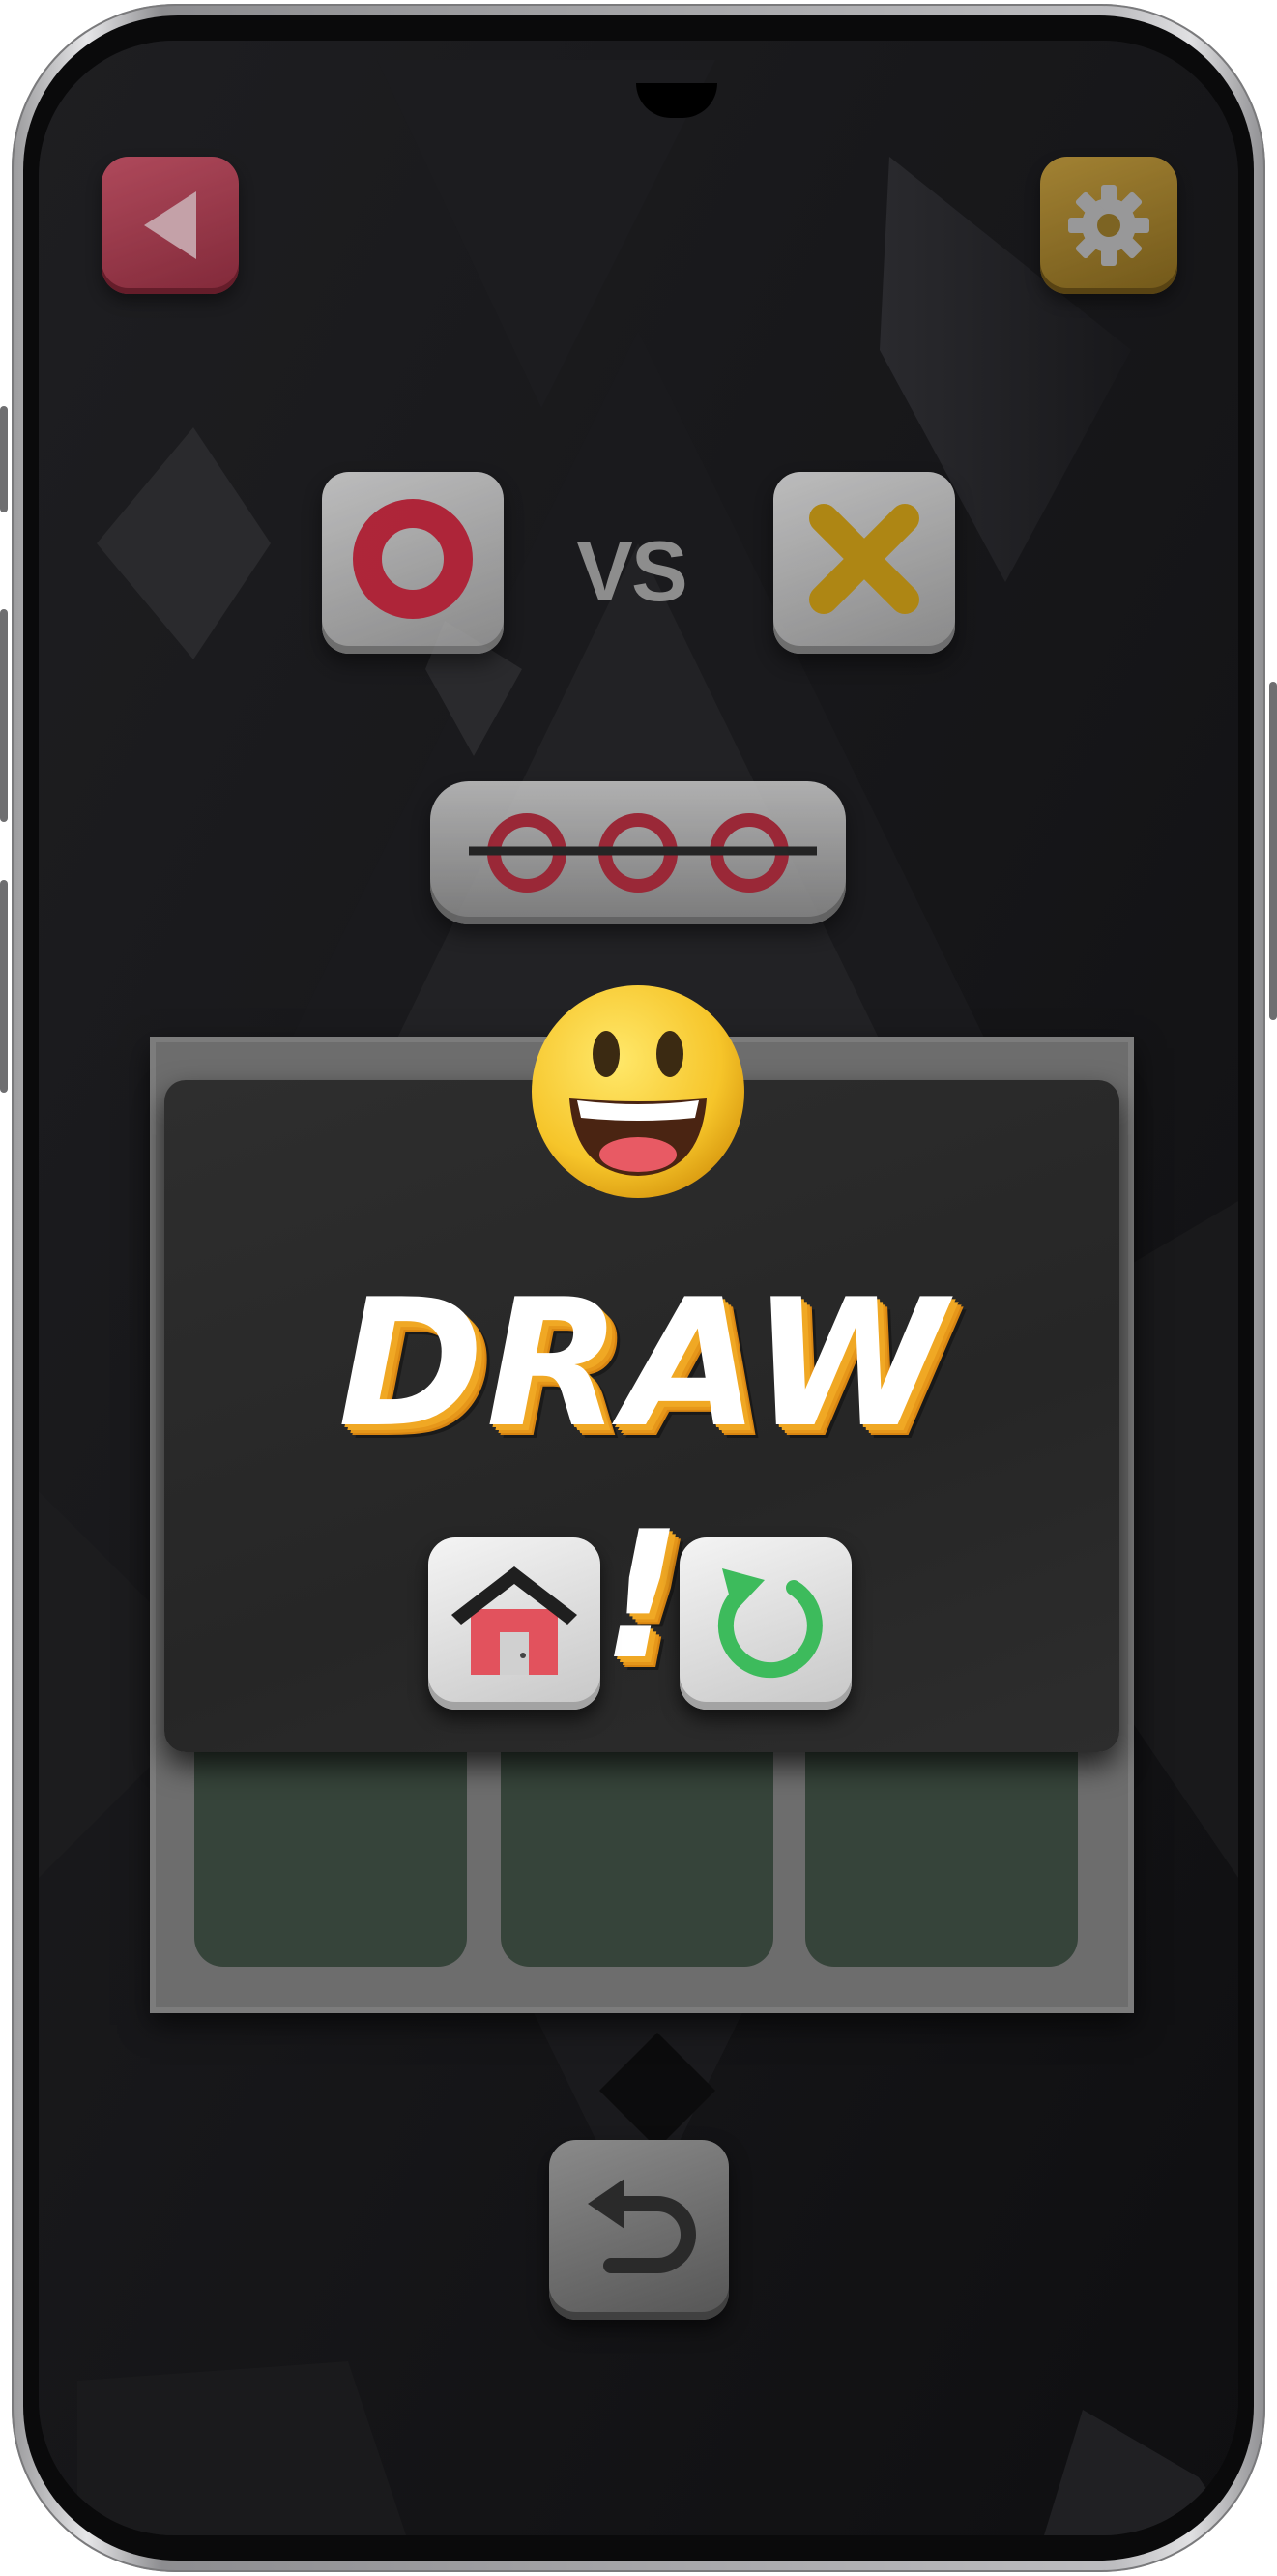  Describe the element at coordinates (632, 571) in the screenshot. I see `vs-label: VS` at that location.